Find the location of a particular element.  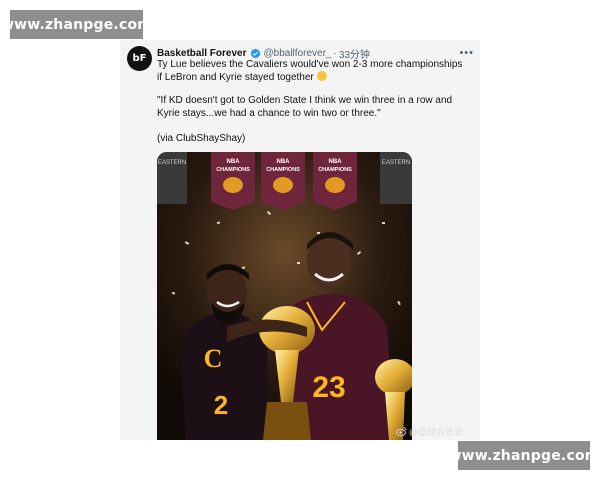

weibo-watermark: @篮球名言说 is located at coordinates (429, 431).